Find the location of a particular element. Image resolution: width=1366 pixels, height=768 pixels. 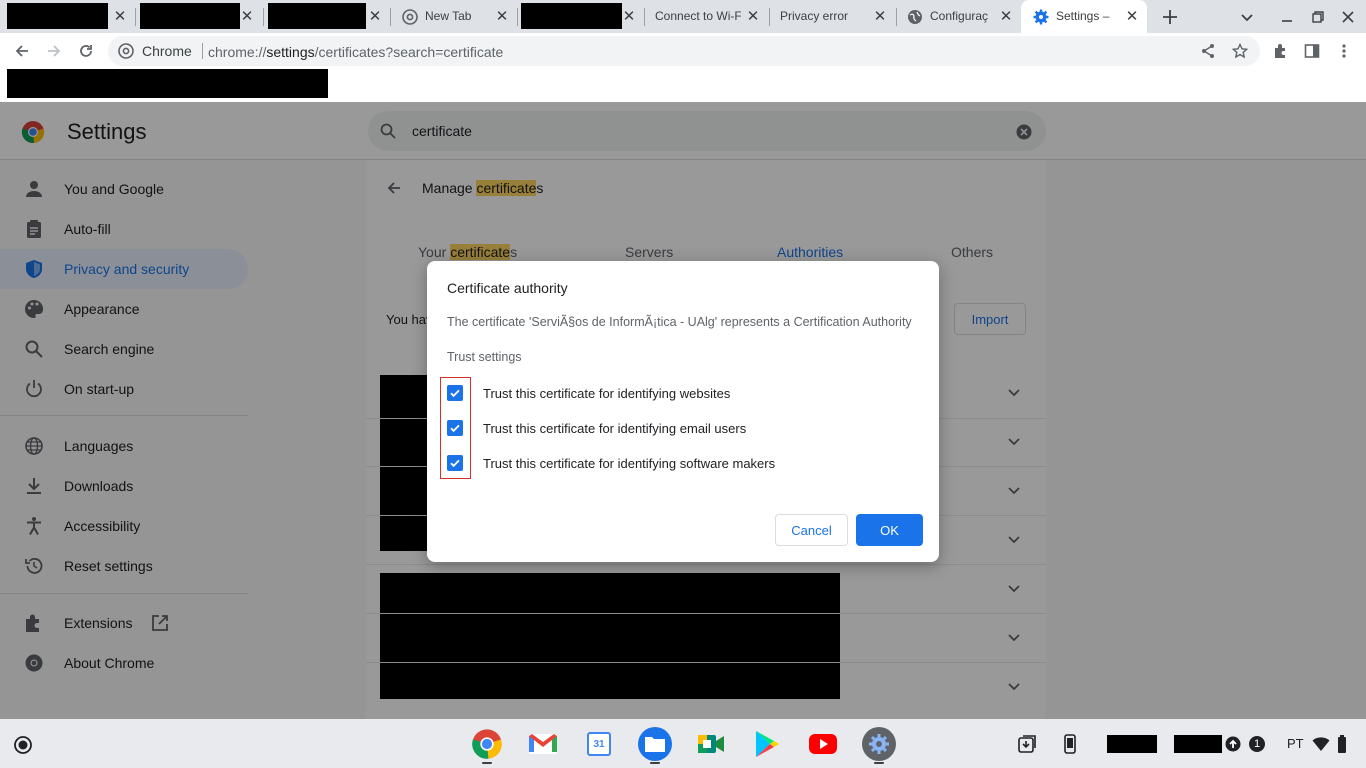

notification-count: 1 is located at coordinates (1257, 744).